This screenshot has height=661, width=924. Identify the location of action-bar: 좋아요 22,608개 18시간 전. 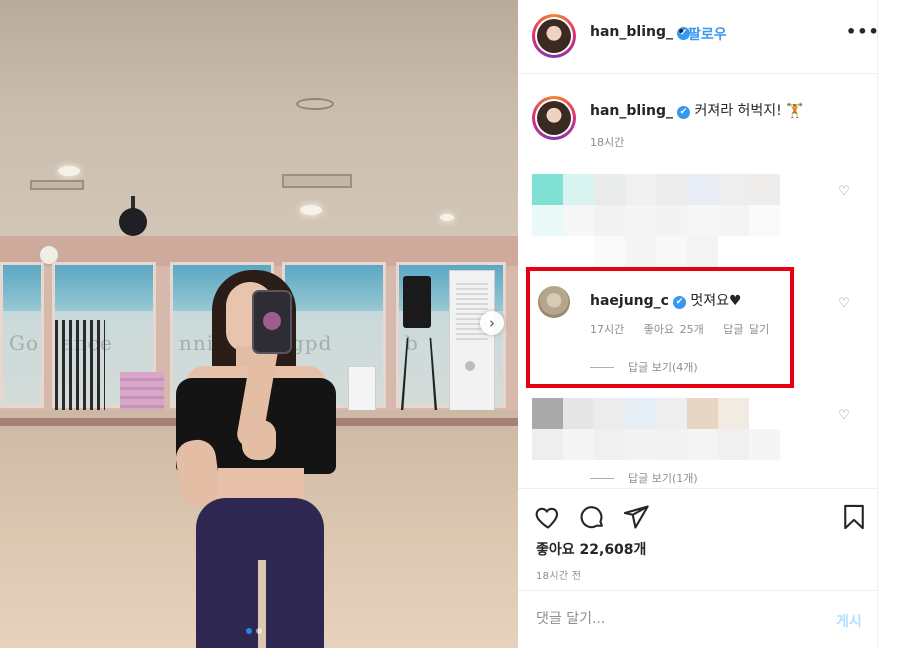
(698, 538).